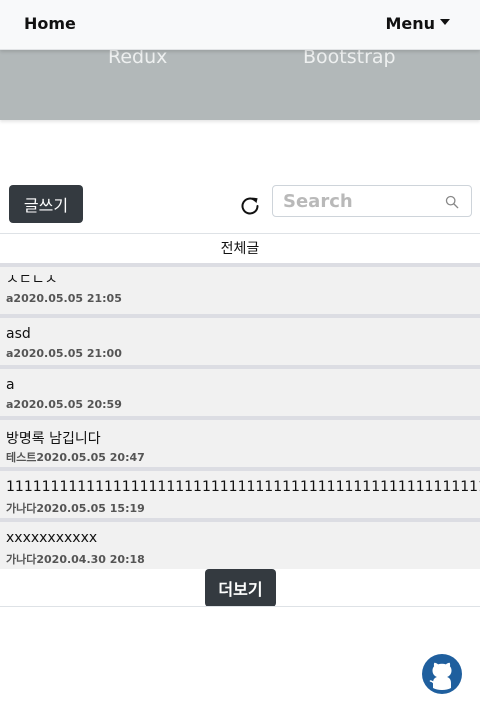 The width and height of the screenshot is (480, 712). I want to click on post-meta: a2020.05.05 20:59, so click(64, 404).